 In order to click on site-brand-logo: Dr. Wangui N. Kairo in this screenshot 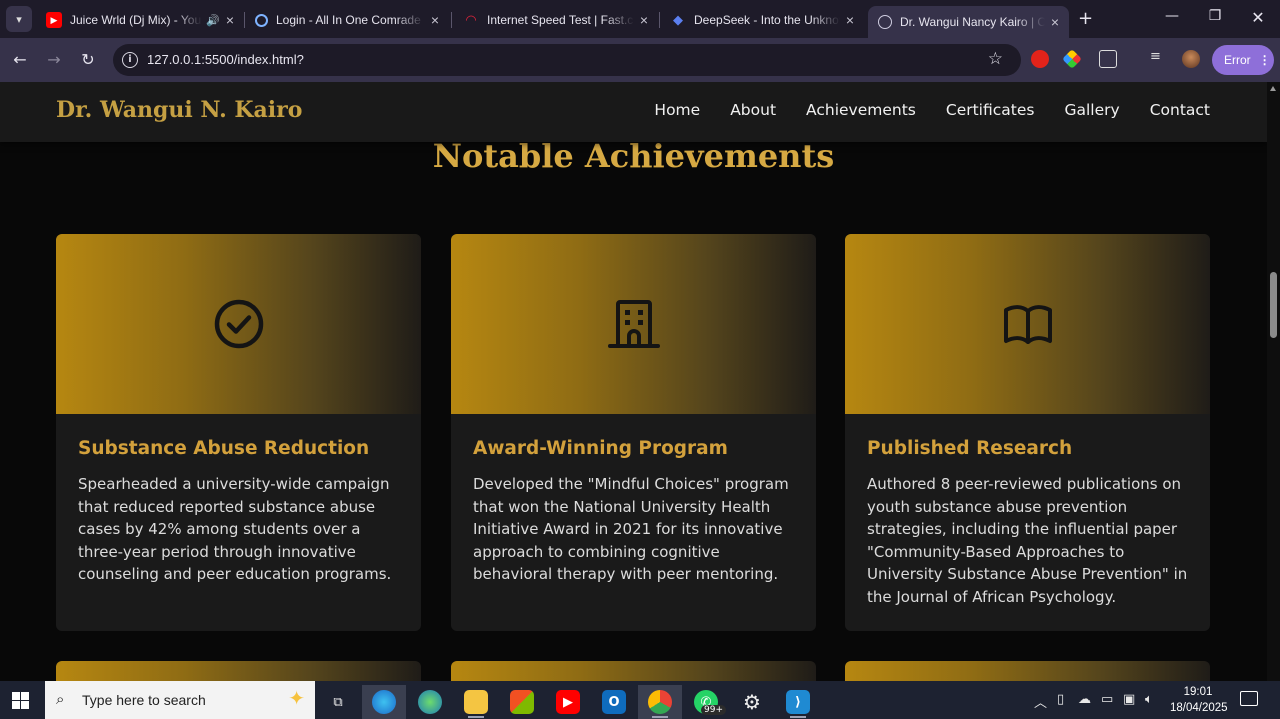, I will do `click(179, 110)`.